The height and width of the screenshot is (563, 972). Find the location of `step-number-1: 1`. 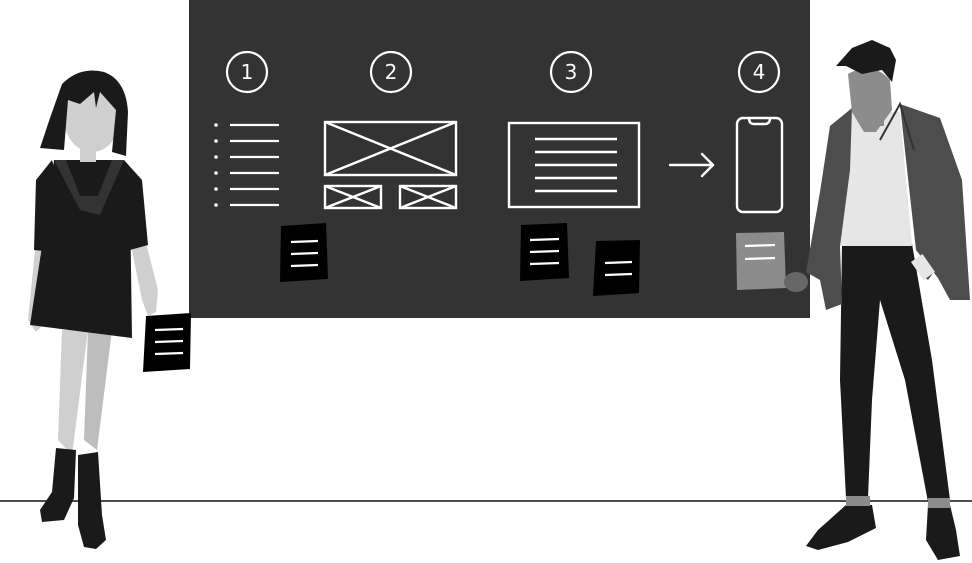

step-number-1: 1 is located at coordinates (247, 72).